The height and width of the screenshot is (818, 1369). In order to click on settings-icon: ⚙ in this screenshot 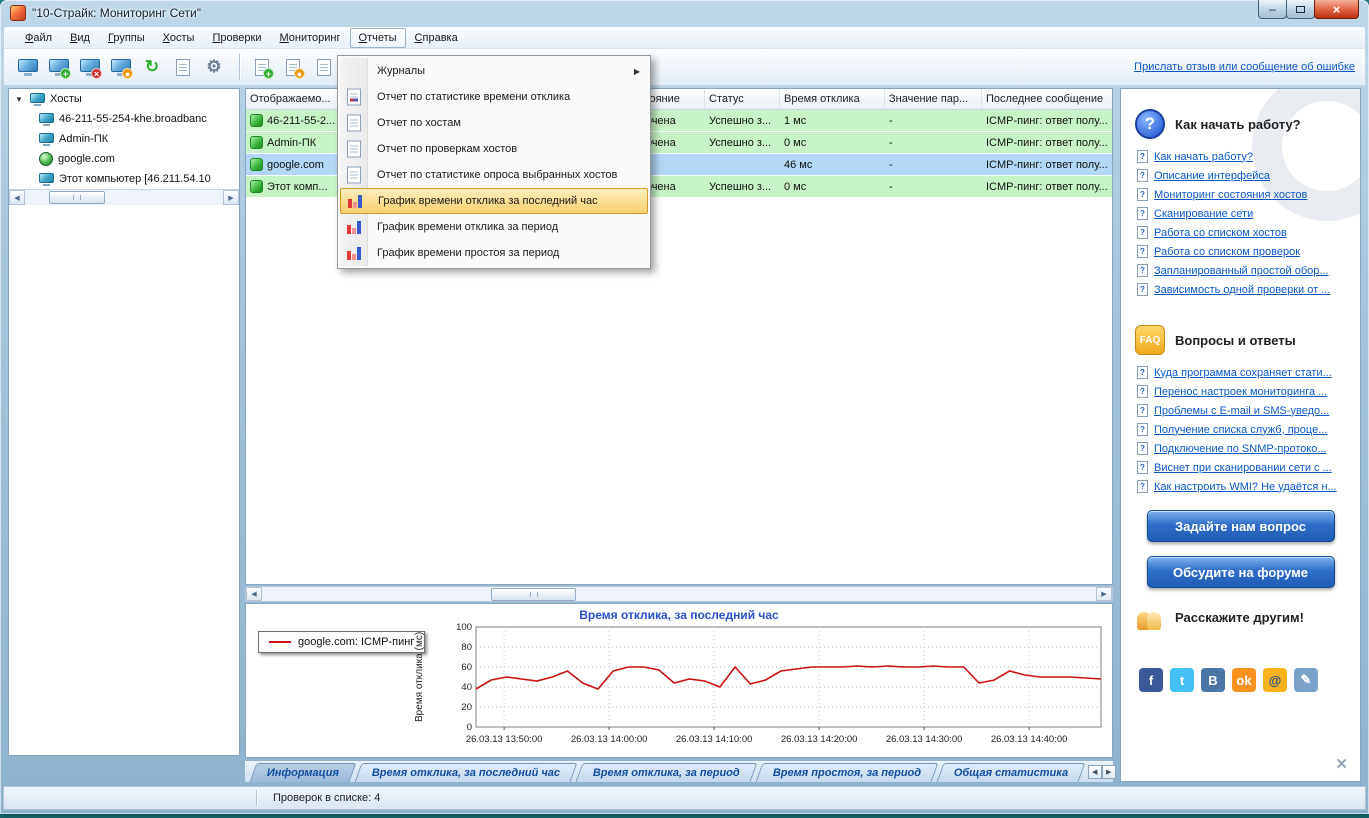, I will do `click(214, 67)`.